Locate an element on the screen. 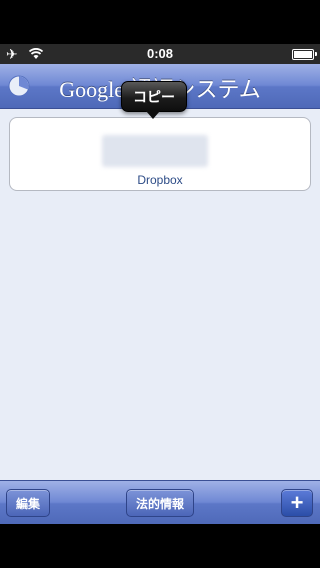  countdown-clock-icon is located at coordinates (19, 86).